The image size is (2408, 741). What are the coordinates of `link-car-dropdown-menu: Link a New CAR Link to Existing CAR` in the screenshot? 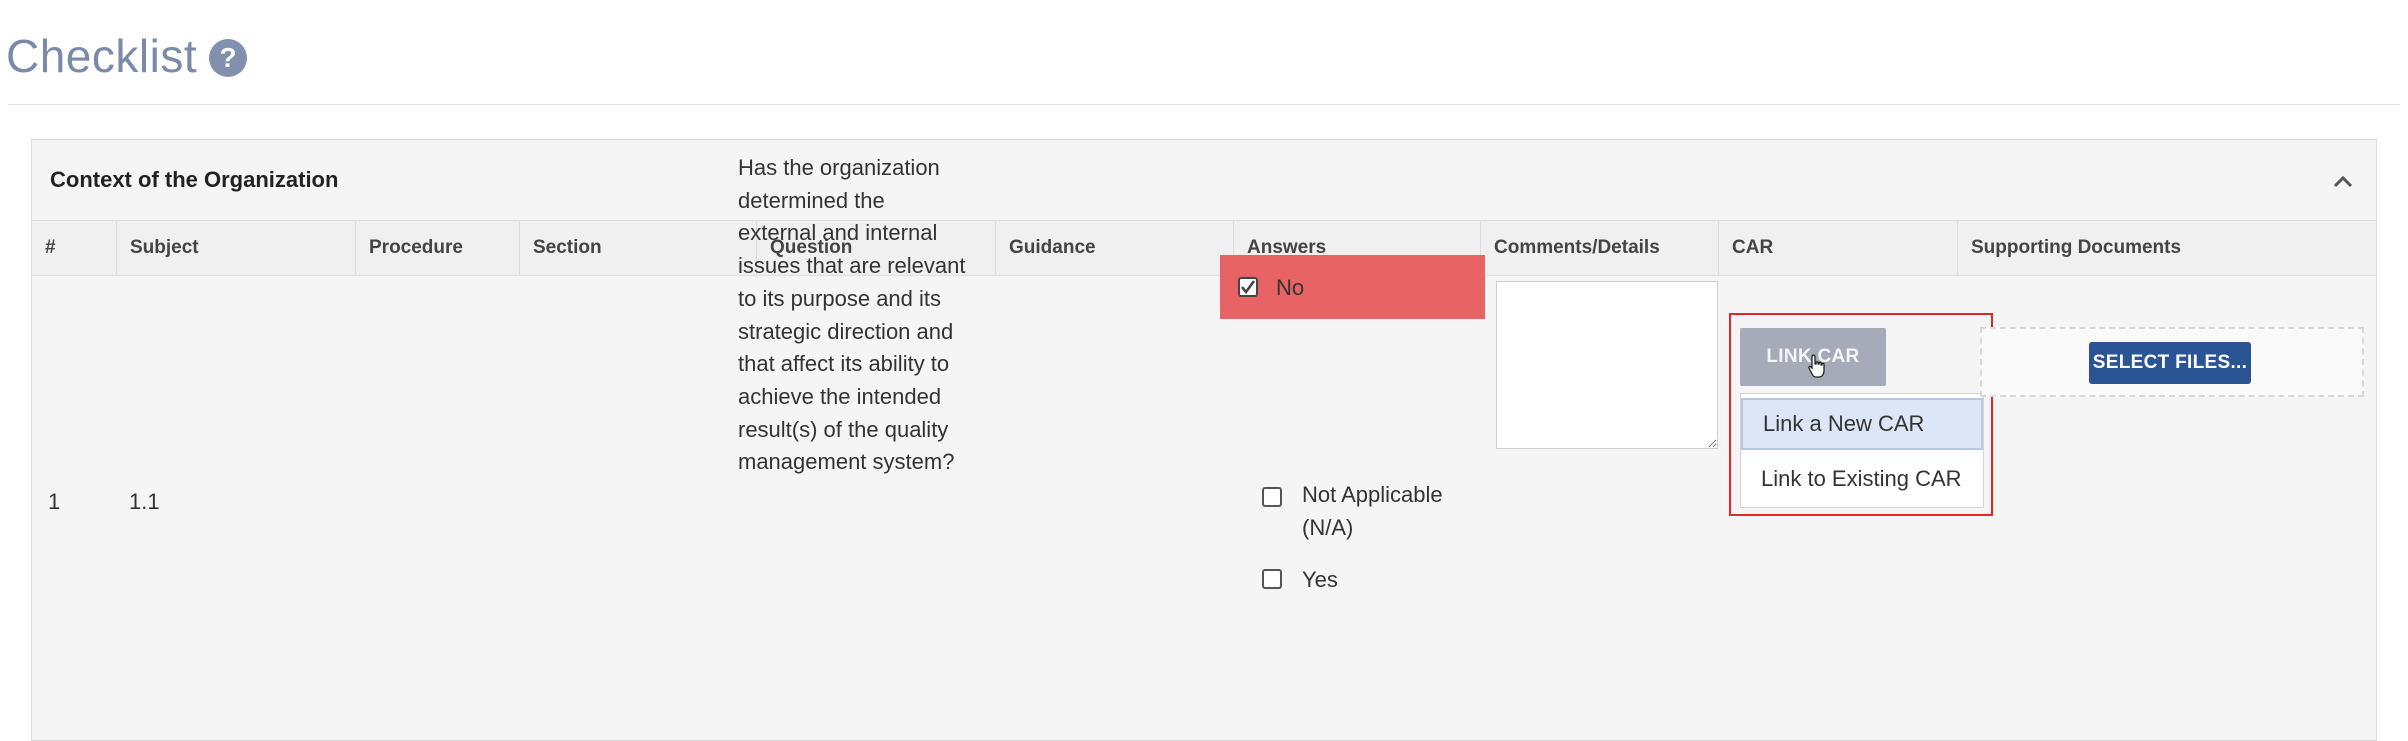 It's located at (1862, 450).